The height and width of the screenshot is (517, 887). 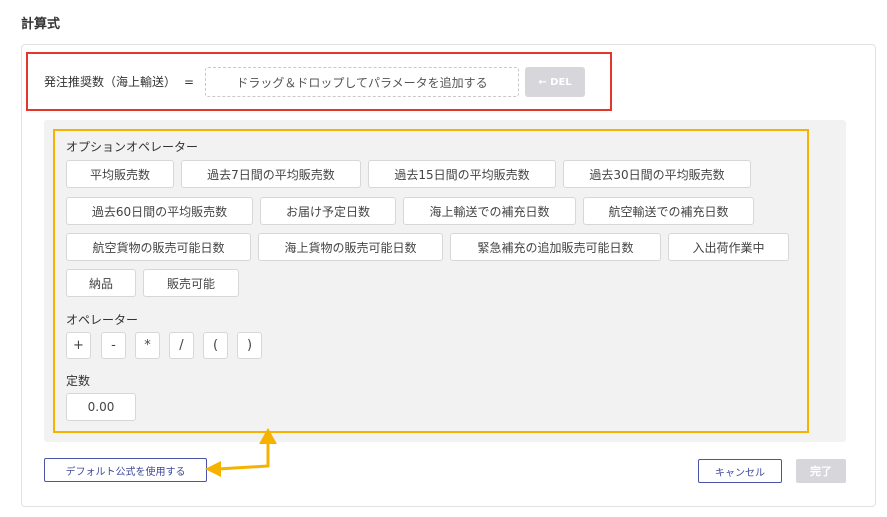 What do you see at coordinates (555, 82) in the screenshot?
I see `delete-button: ← DEL` at bounding box center [555, 82].